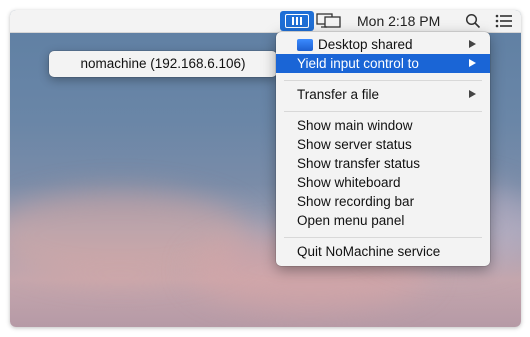  Describe the element at coordinates (297, 21) in the screenshot. I see `nomachine-icon` at that location.